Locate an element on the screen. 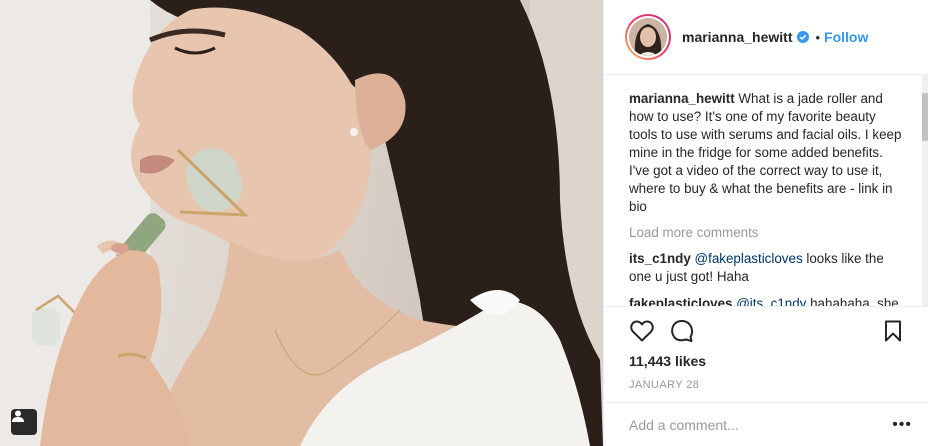  verified-badge-icon is located at coordinates (803, 37).